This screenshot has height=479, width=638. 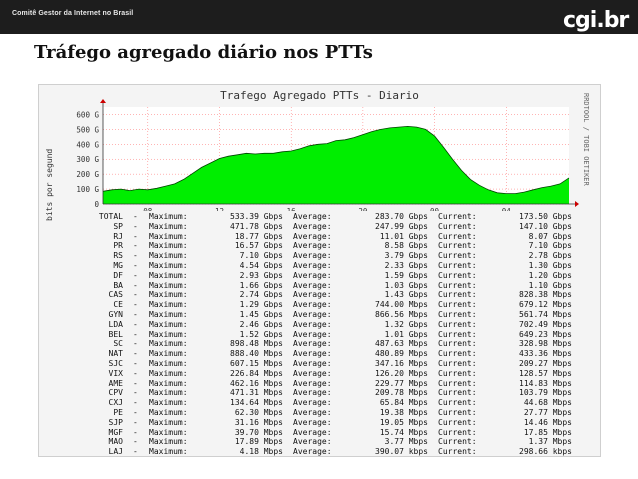 What do you see at coordinates (87, 174) in the screenshot?
I see `y-tick-label: 200 G` at bounding box center [87, 174].